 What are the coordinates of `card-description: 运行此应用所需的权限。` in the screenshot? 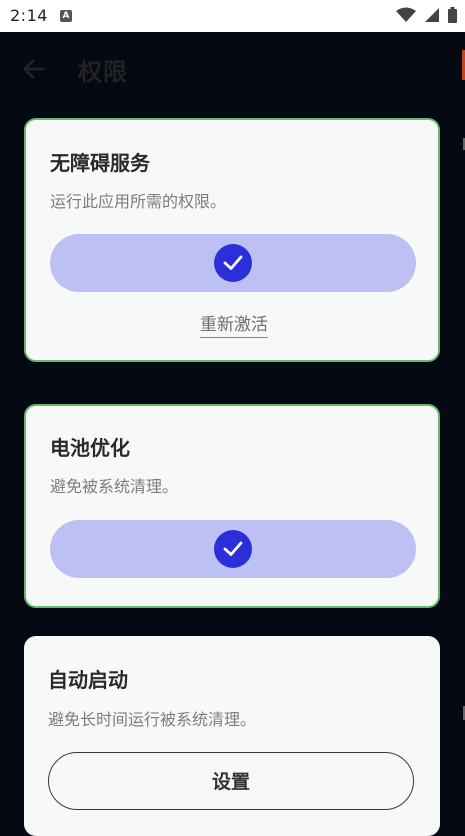 It's located at (138, 201).